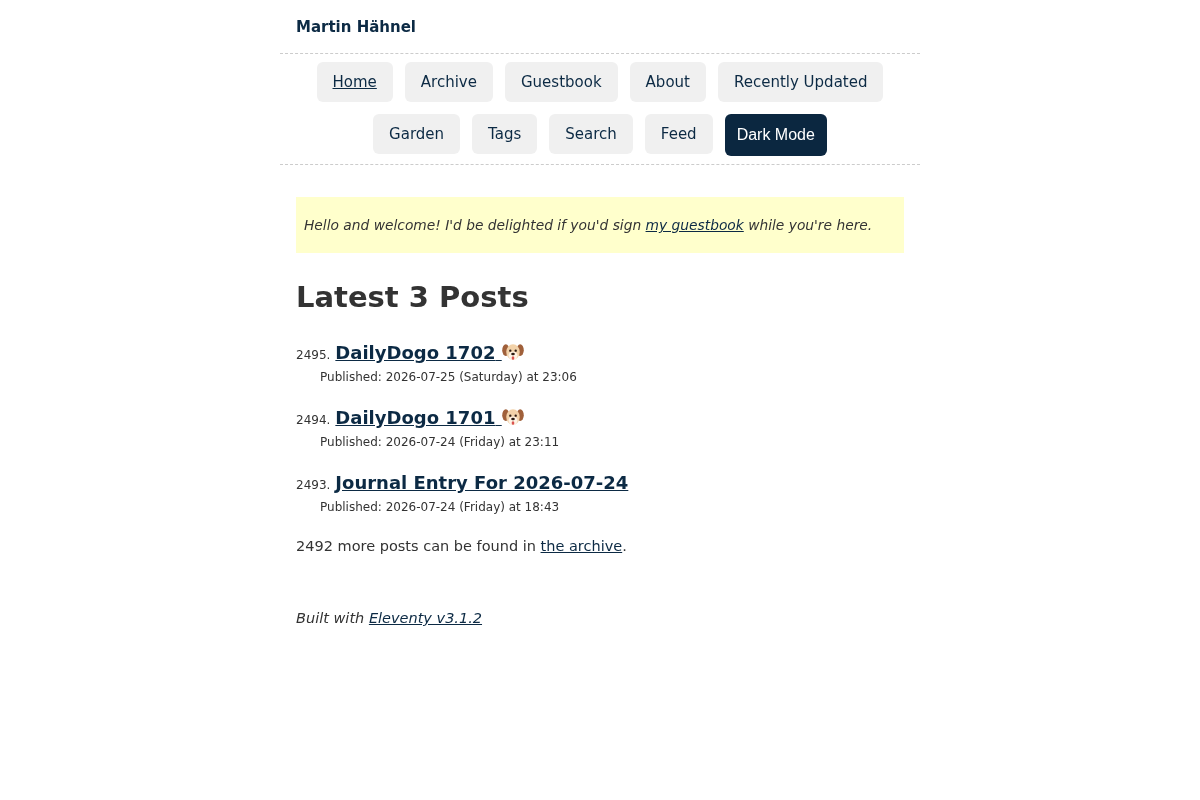 This screenshot has width=1200, height=800. I want to click on nav-link: Home, so click(354, 82).